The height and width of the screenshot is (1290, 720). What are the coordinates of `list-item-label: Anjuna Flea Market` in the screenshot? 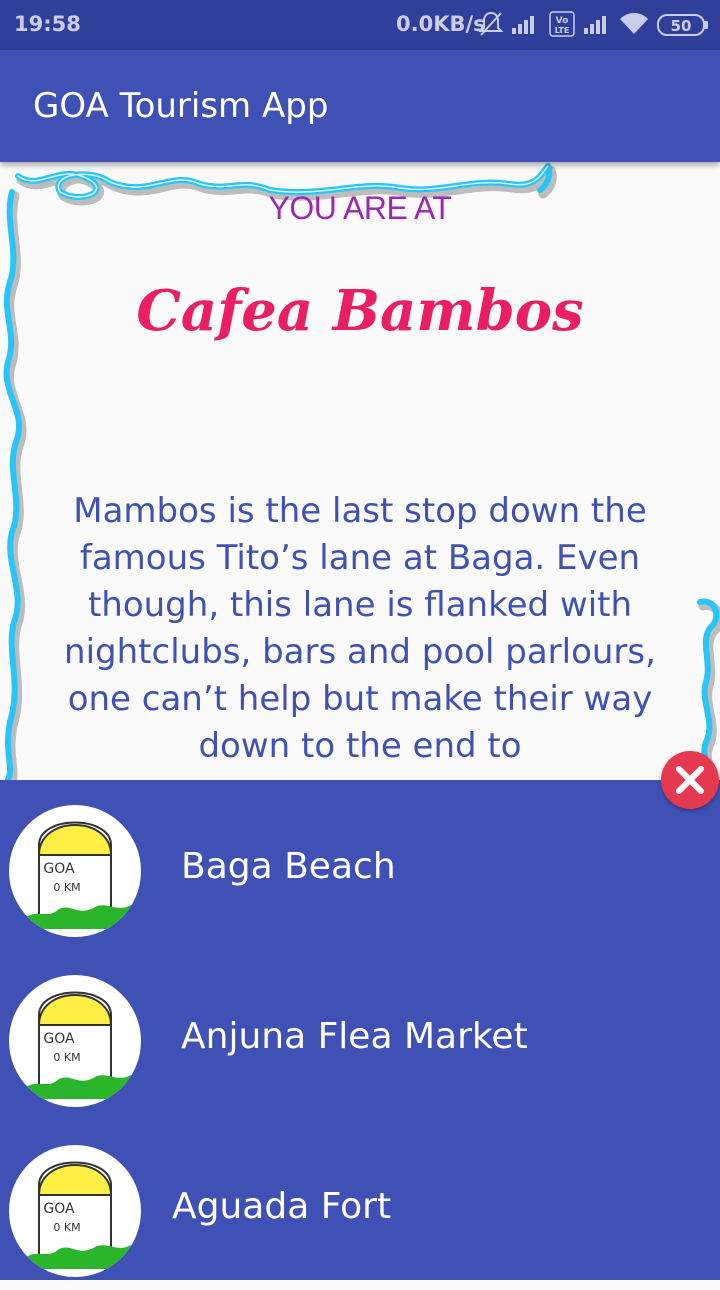 It's located at (354, 1036).